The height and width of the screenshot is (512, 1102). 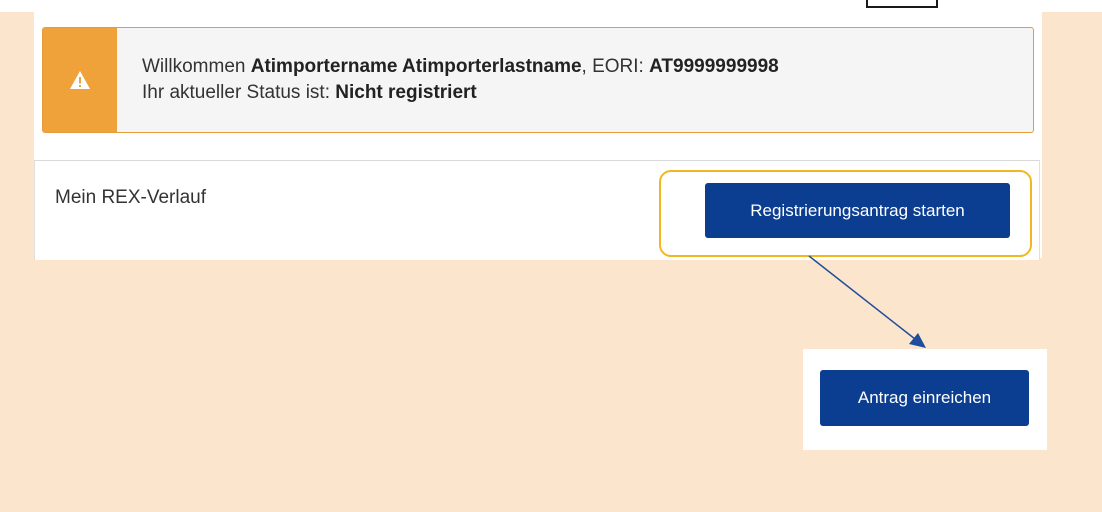 I want to click on submit-panel: Antrag einreichen, so click(x=925, y=399).